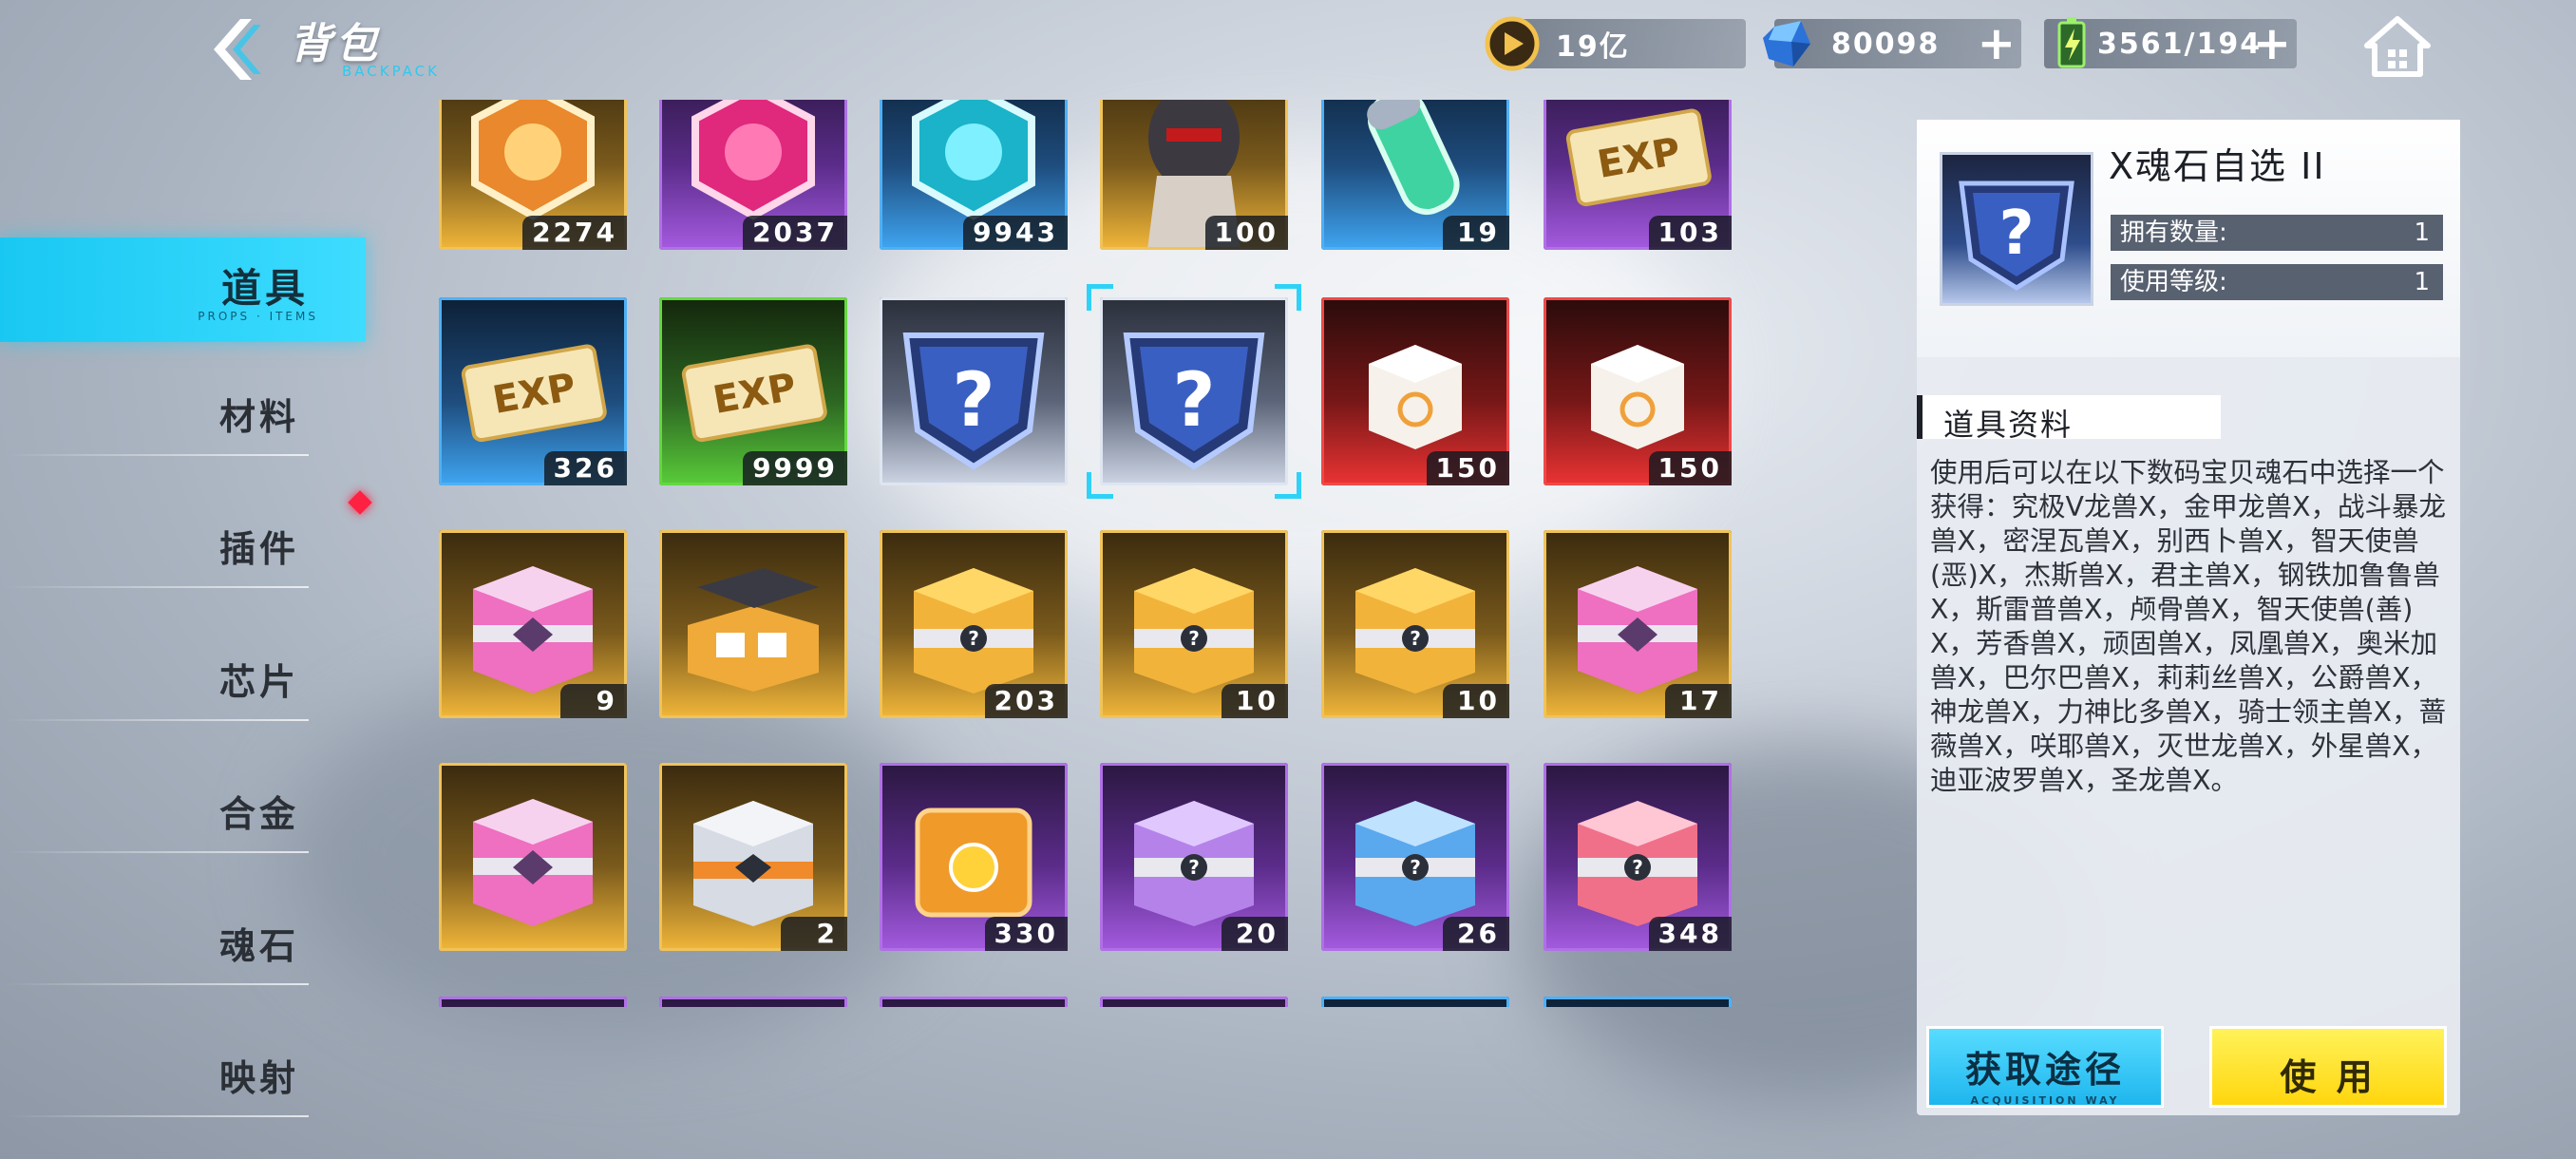 The width and height of the screenshot is (2576, 1159). Describe the element at coordinates (183, 417) in the screenshot. I see `sidebar-item-materials: 材料` at that location.